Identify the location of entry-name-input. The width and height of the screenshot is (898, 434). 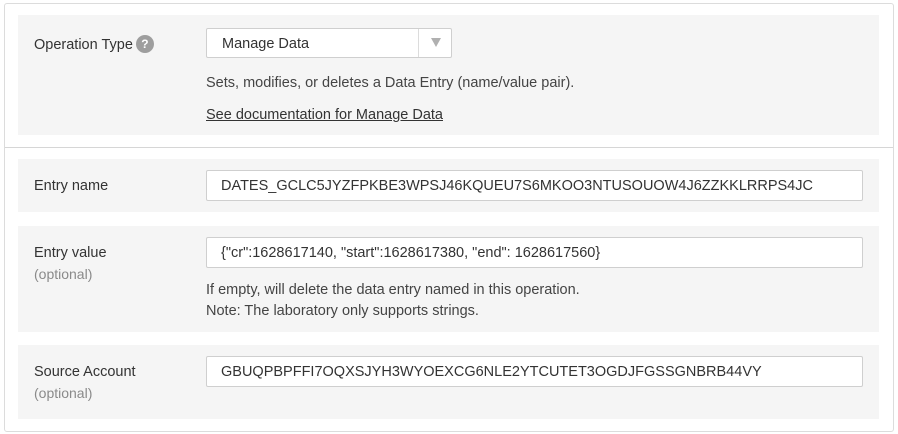
(534, 185).